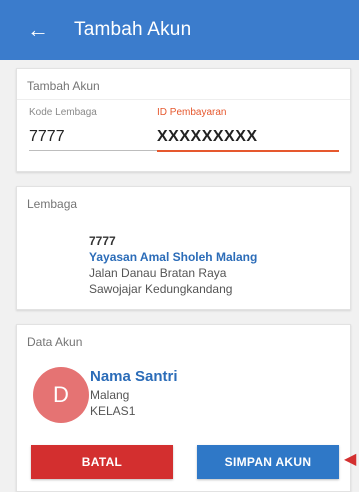 This screenshot has height=492, width=359. Describe the element at coordinates (183, 99) in the screenshot. I see `divider` at that location.